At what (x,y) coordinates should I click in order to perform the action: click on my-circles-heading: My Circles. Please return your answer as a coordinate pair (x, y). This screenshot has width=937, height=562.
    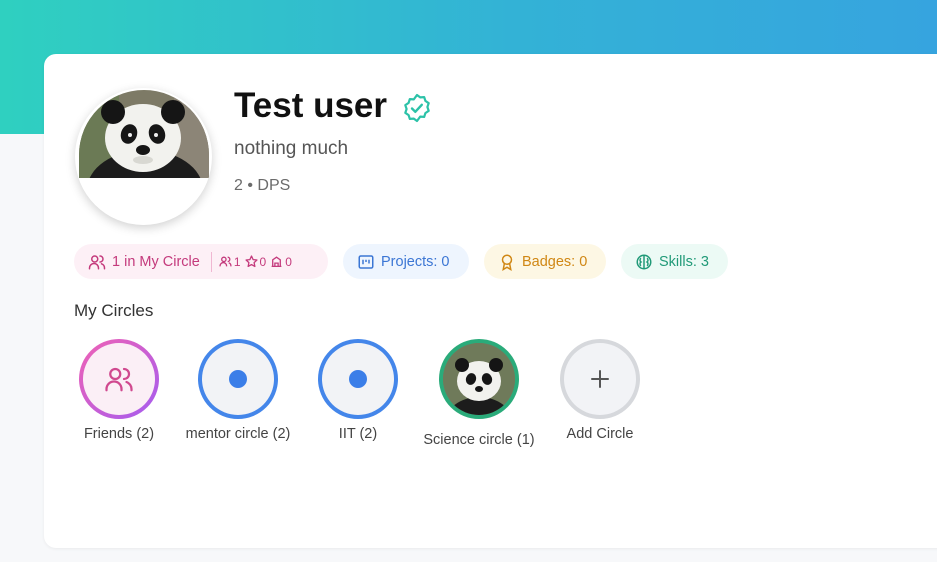
    Looking at the image, I should click on (114, 310).